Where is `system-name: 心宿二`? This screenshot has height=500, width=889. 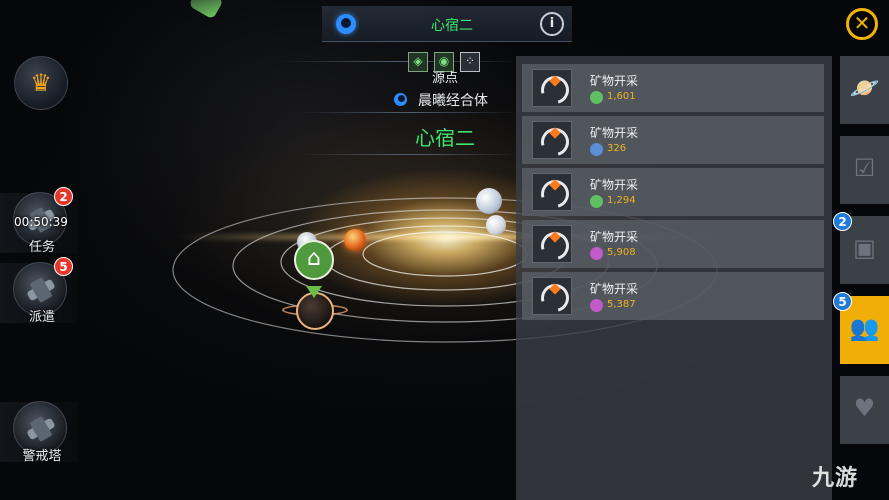
system-name: 心宿二 is located at coordinates (445, 138).